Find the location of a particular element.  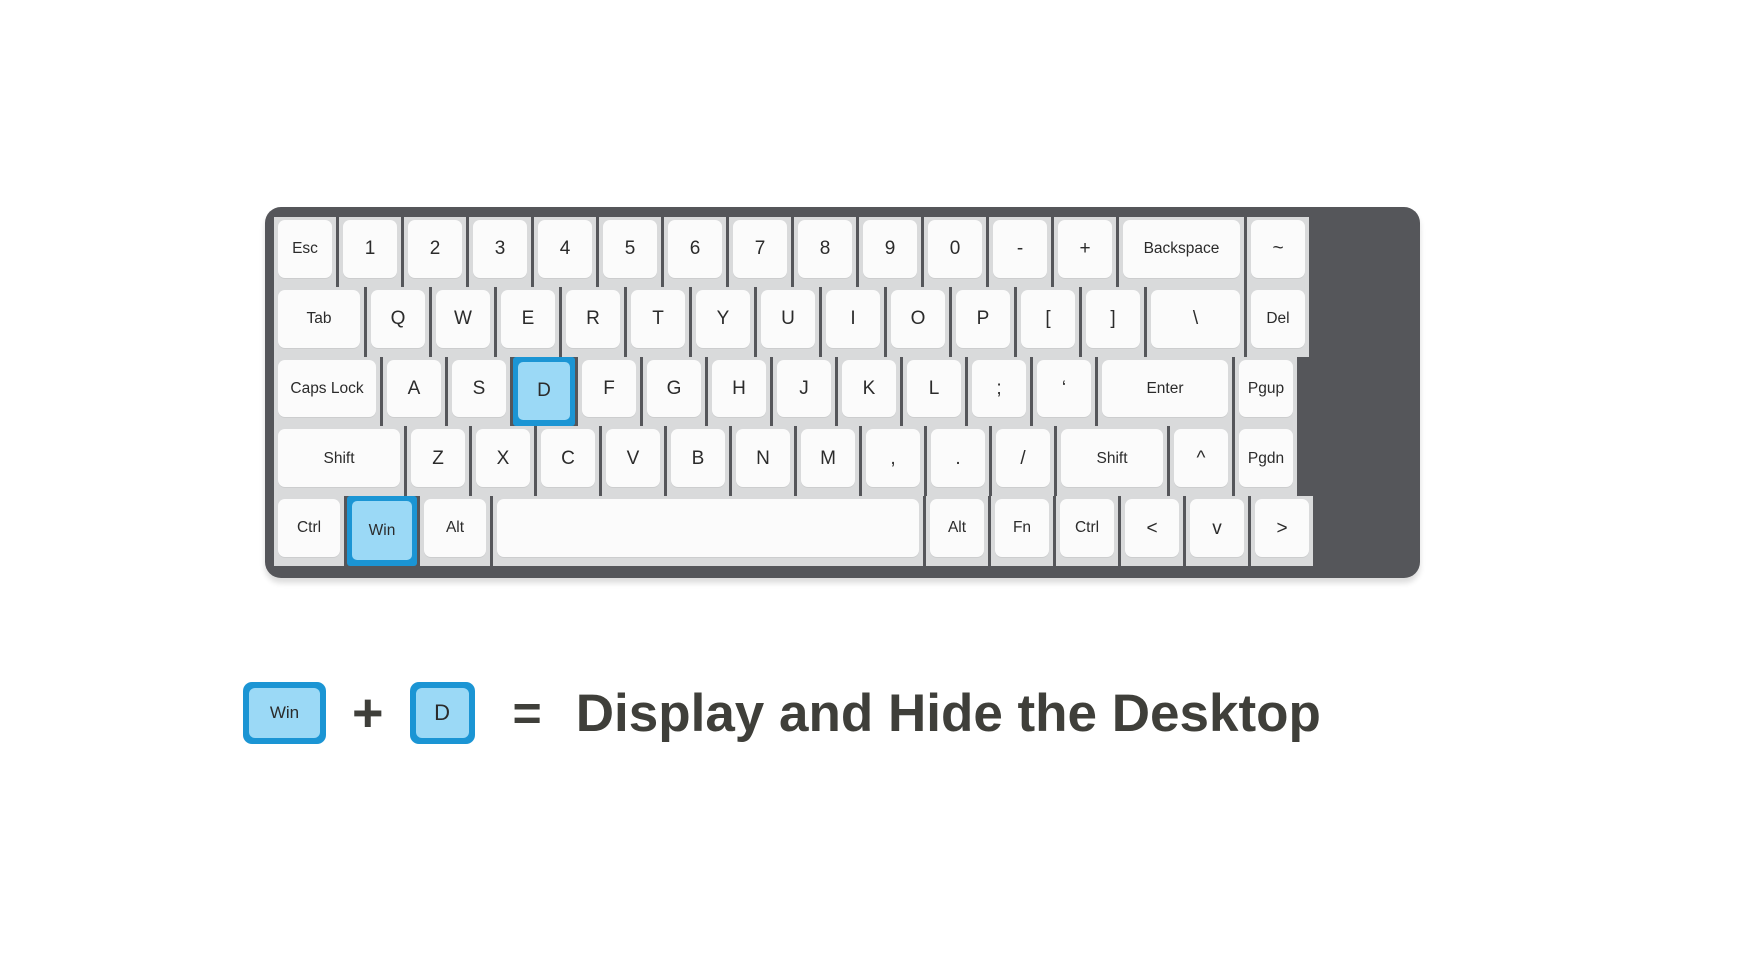

key---label: - is located at coordinates (1020, 249).